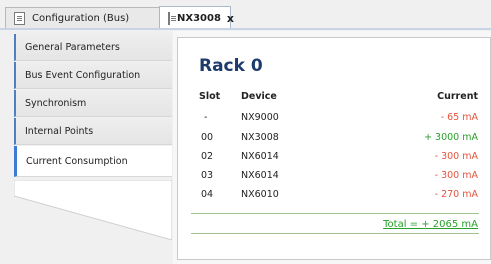 This screenshot has width=491, height=264. What do you see at coordinates (199, 18) in the screenshot?
I see `tab-label: NX3008` at bounding box center [199, 18].